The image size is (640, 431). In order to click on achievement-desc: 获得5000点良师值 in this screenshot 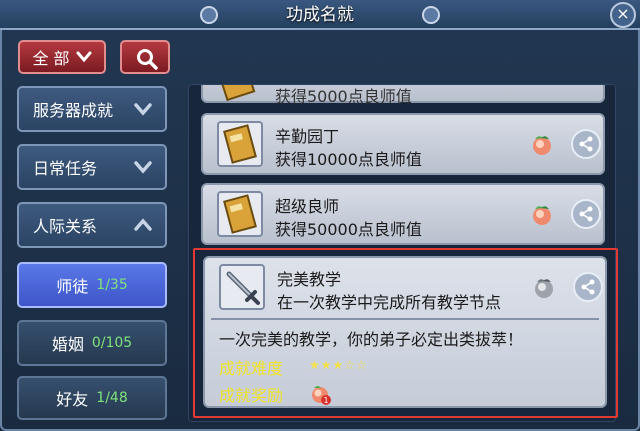, I will do `click(343, 96)`.